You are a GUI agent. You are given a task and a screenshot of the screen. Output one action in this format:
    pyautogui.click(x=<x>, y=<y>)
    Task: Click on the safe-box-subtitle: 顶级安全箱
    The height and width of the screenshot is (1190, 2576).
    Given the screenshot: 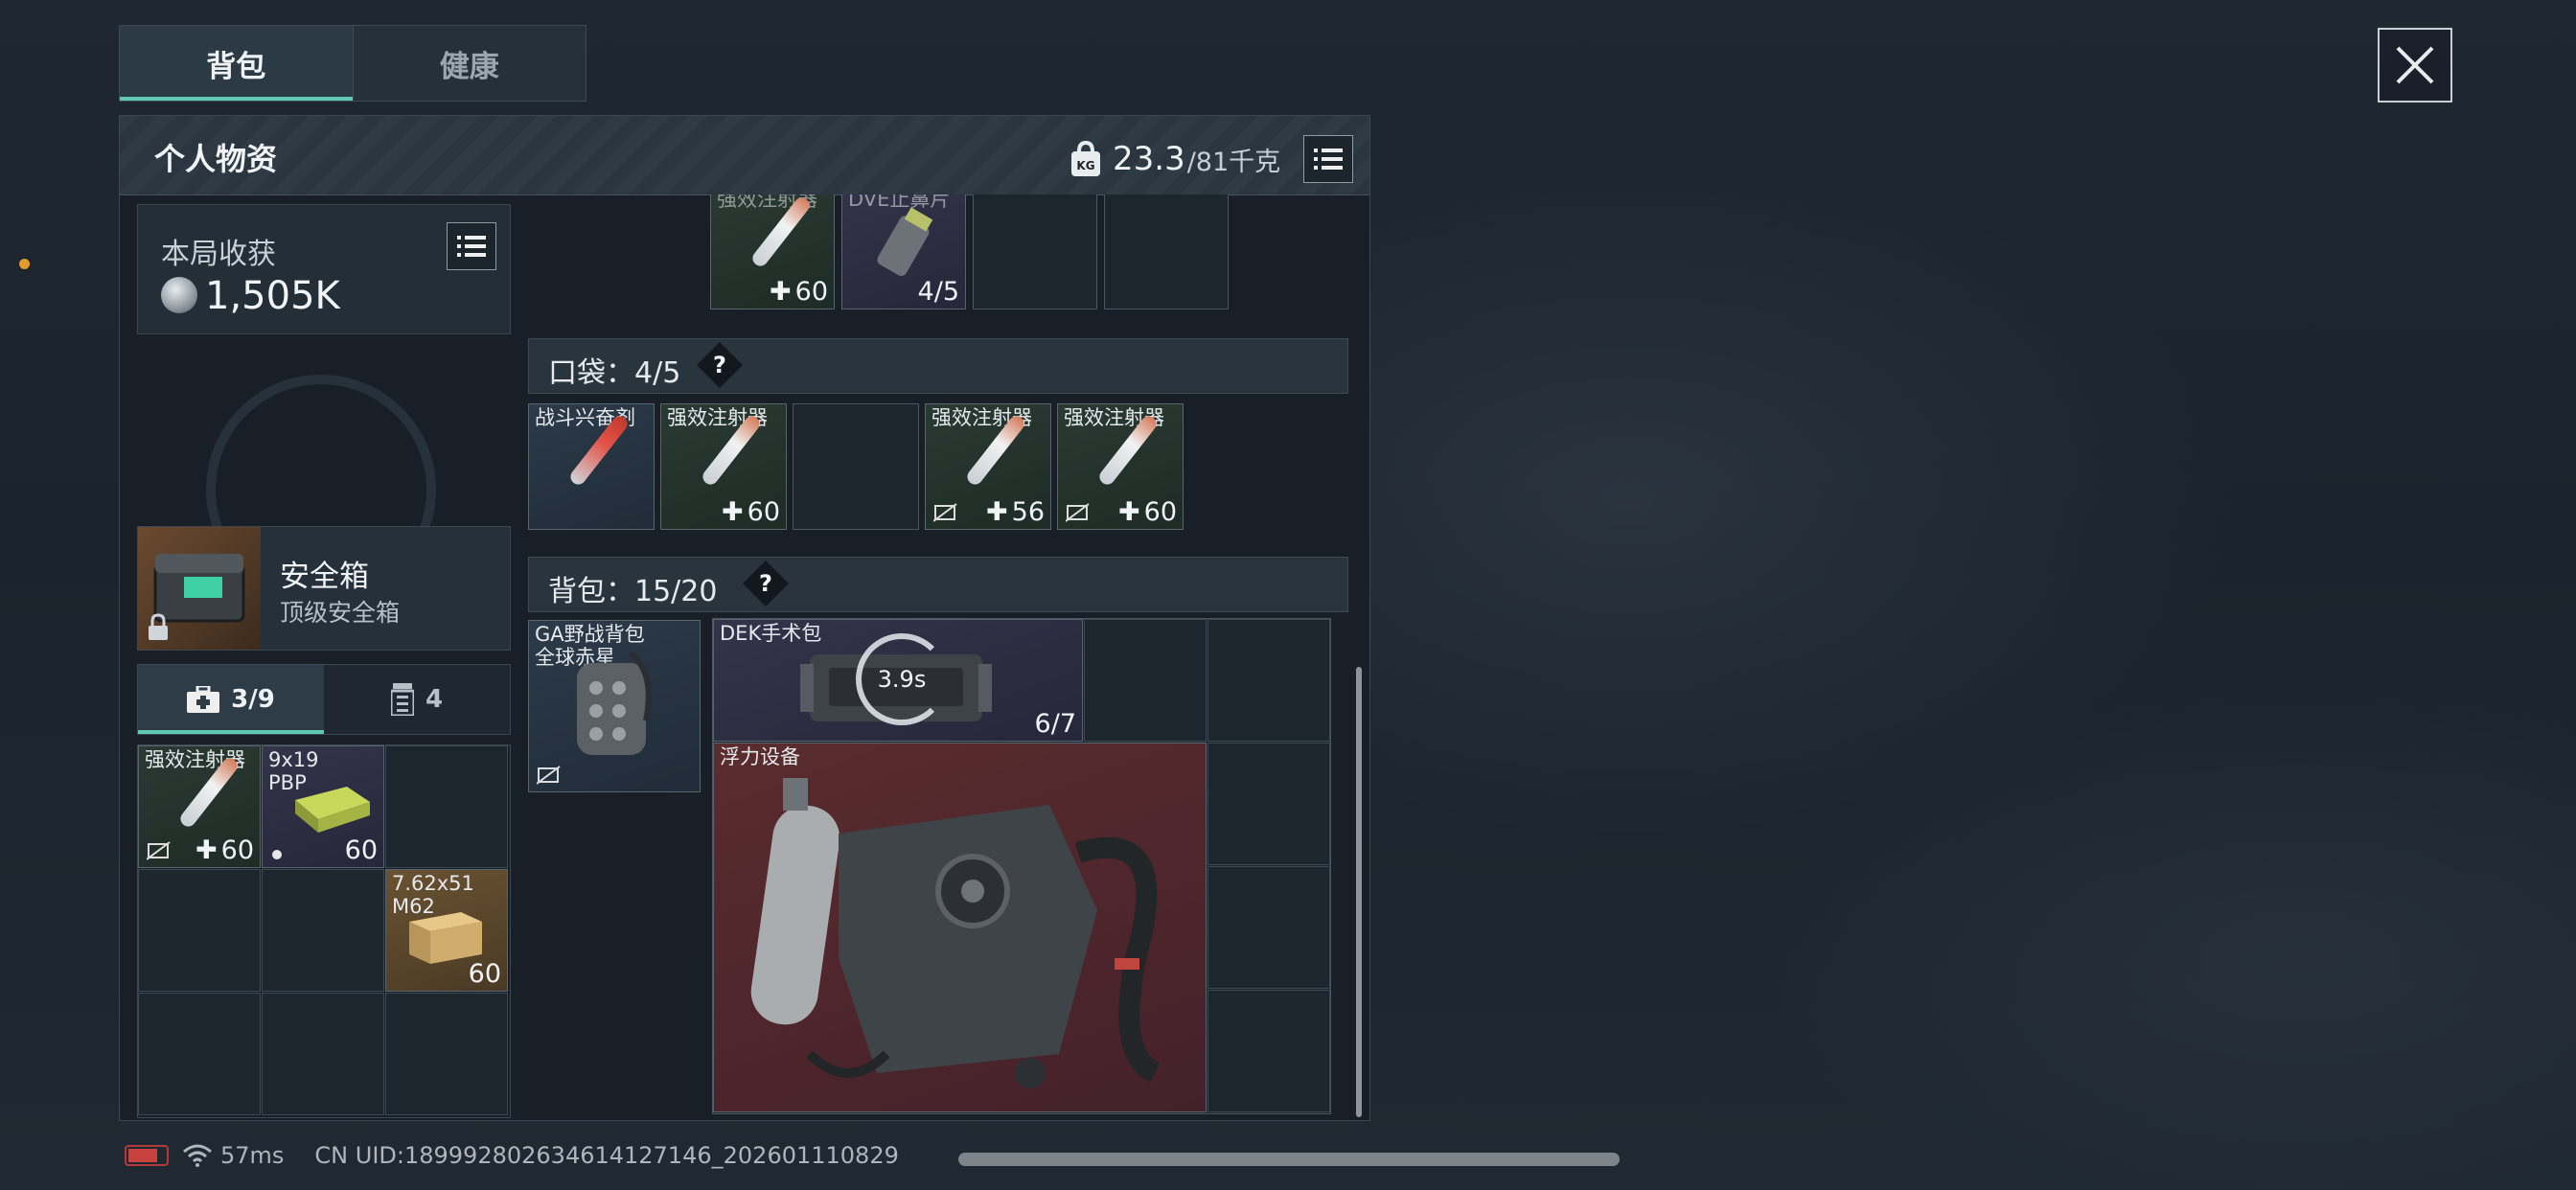 What is the action you would take?
    pyautogui.click(x=340, y=613)
    